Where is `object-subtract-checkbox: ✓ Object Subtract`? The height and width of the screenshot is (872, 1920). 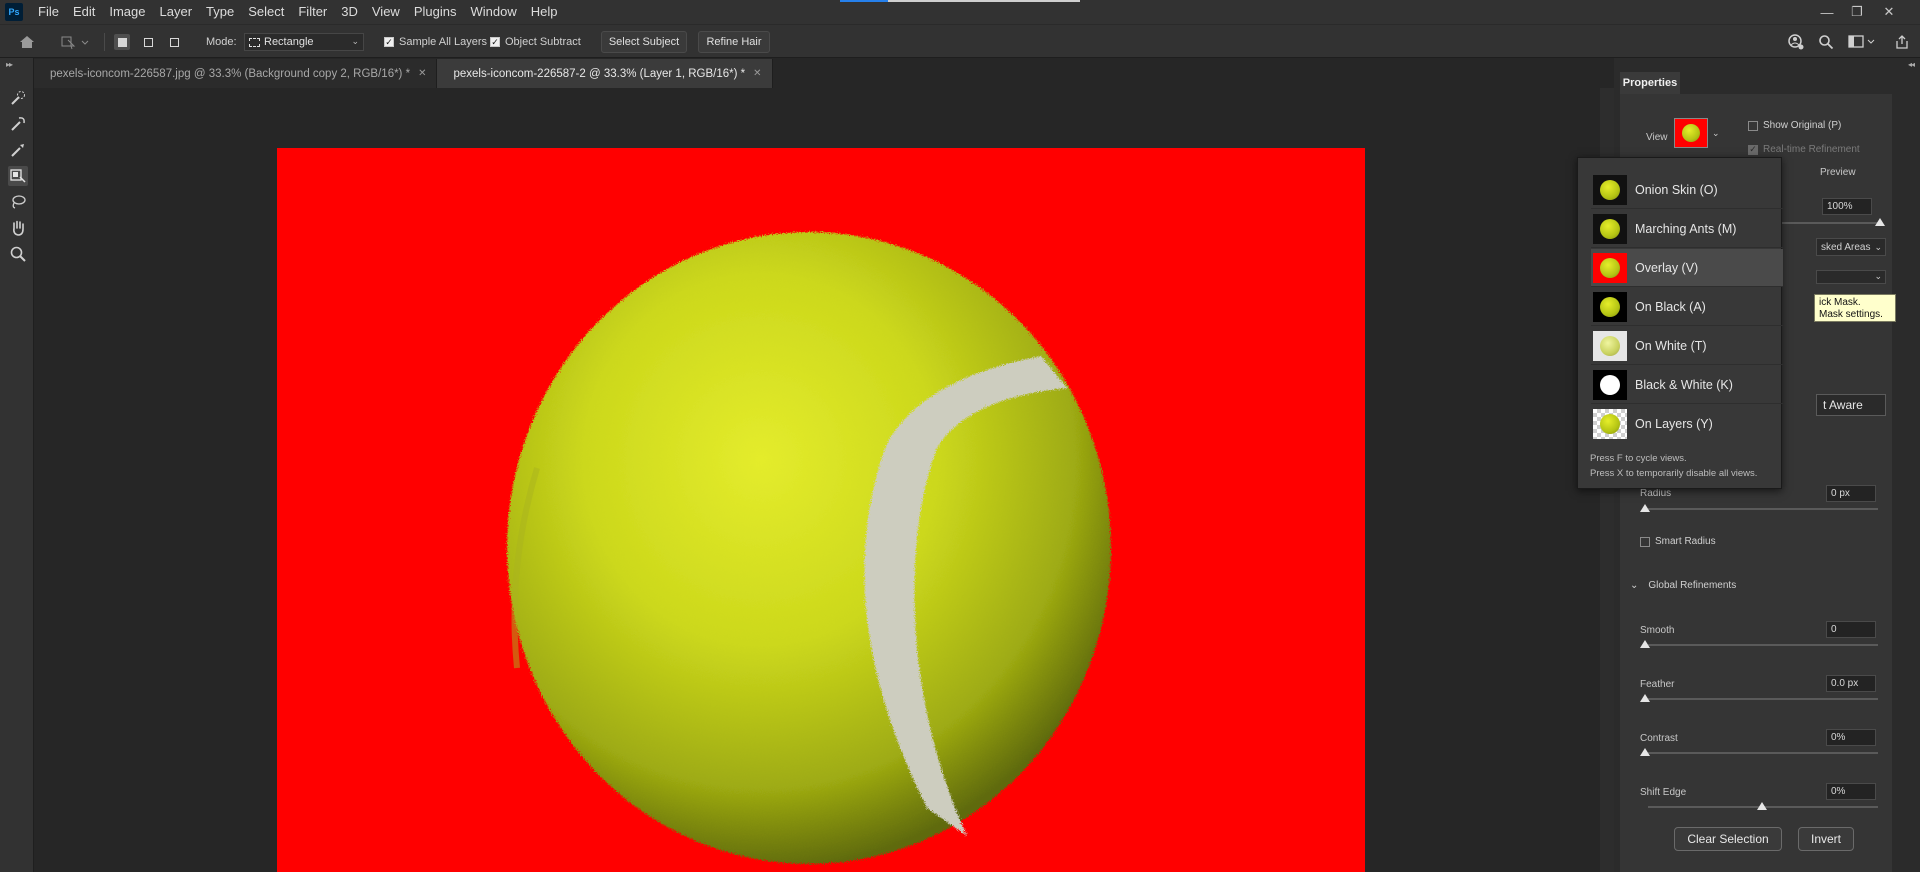 object-subtract-checkbox: ✓ Object Subtract is located at coordinates (535, 42).